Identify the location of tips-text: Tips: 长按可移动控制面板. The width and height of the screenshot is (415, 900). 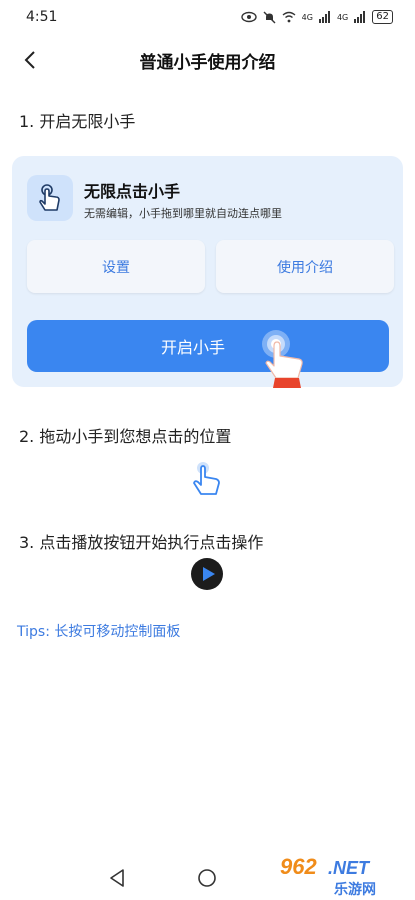
(99, 632).